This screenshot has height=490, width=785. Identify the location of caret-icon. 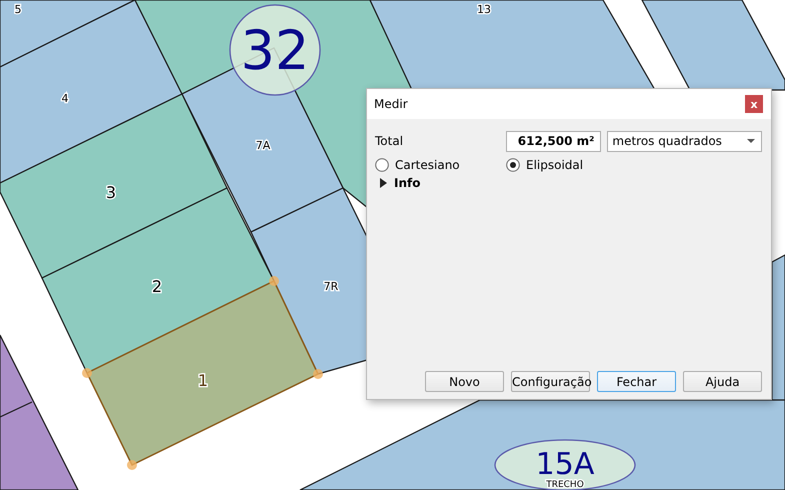
(750, 141).